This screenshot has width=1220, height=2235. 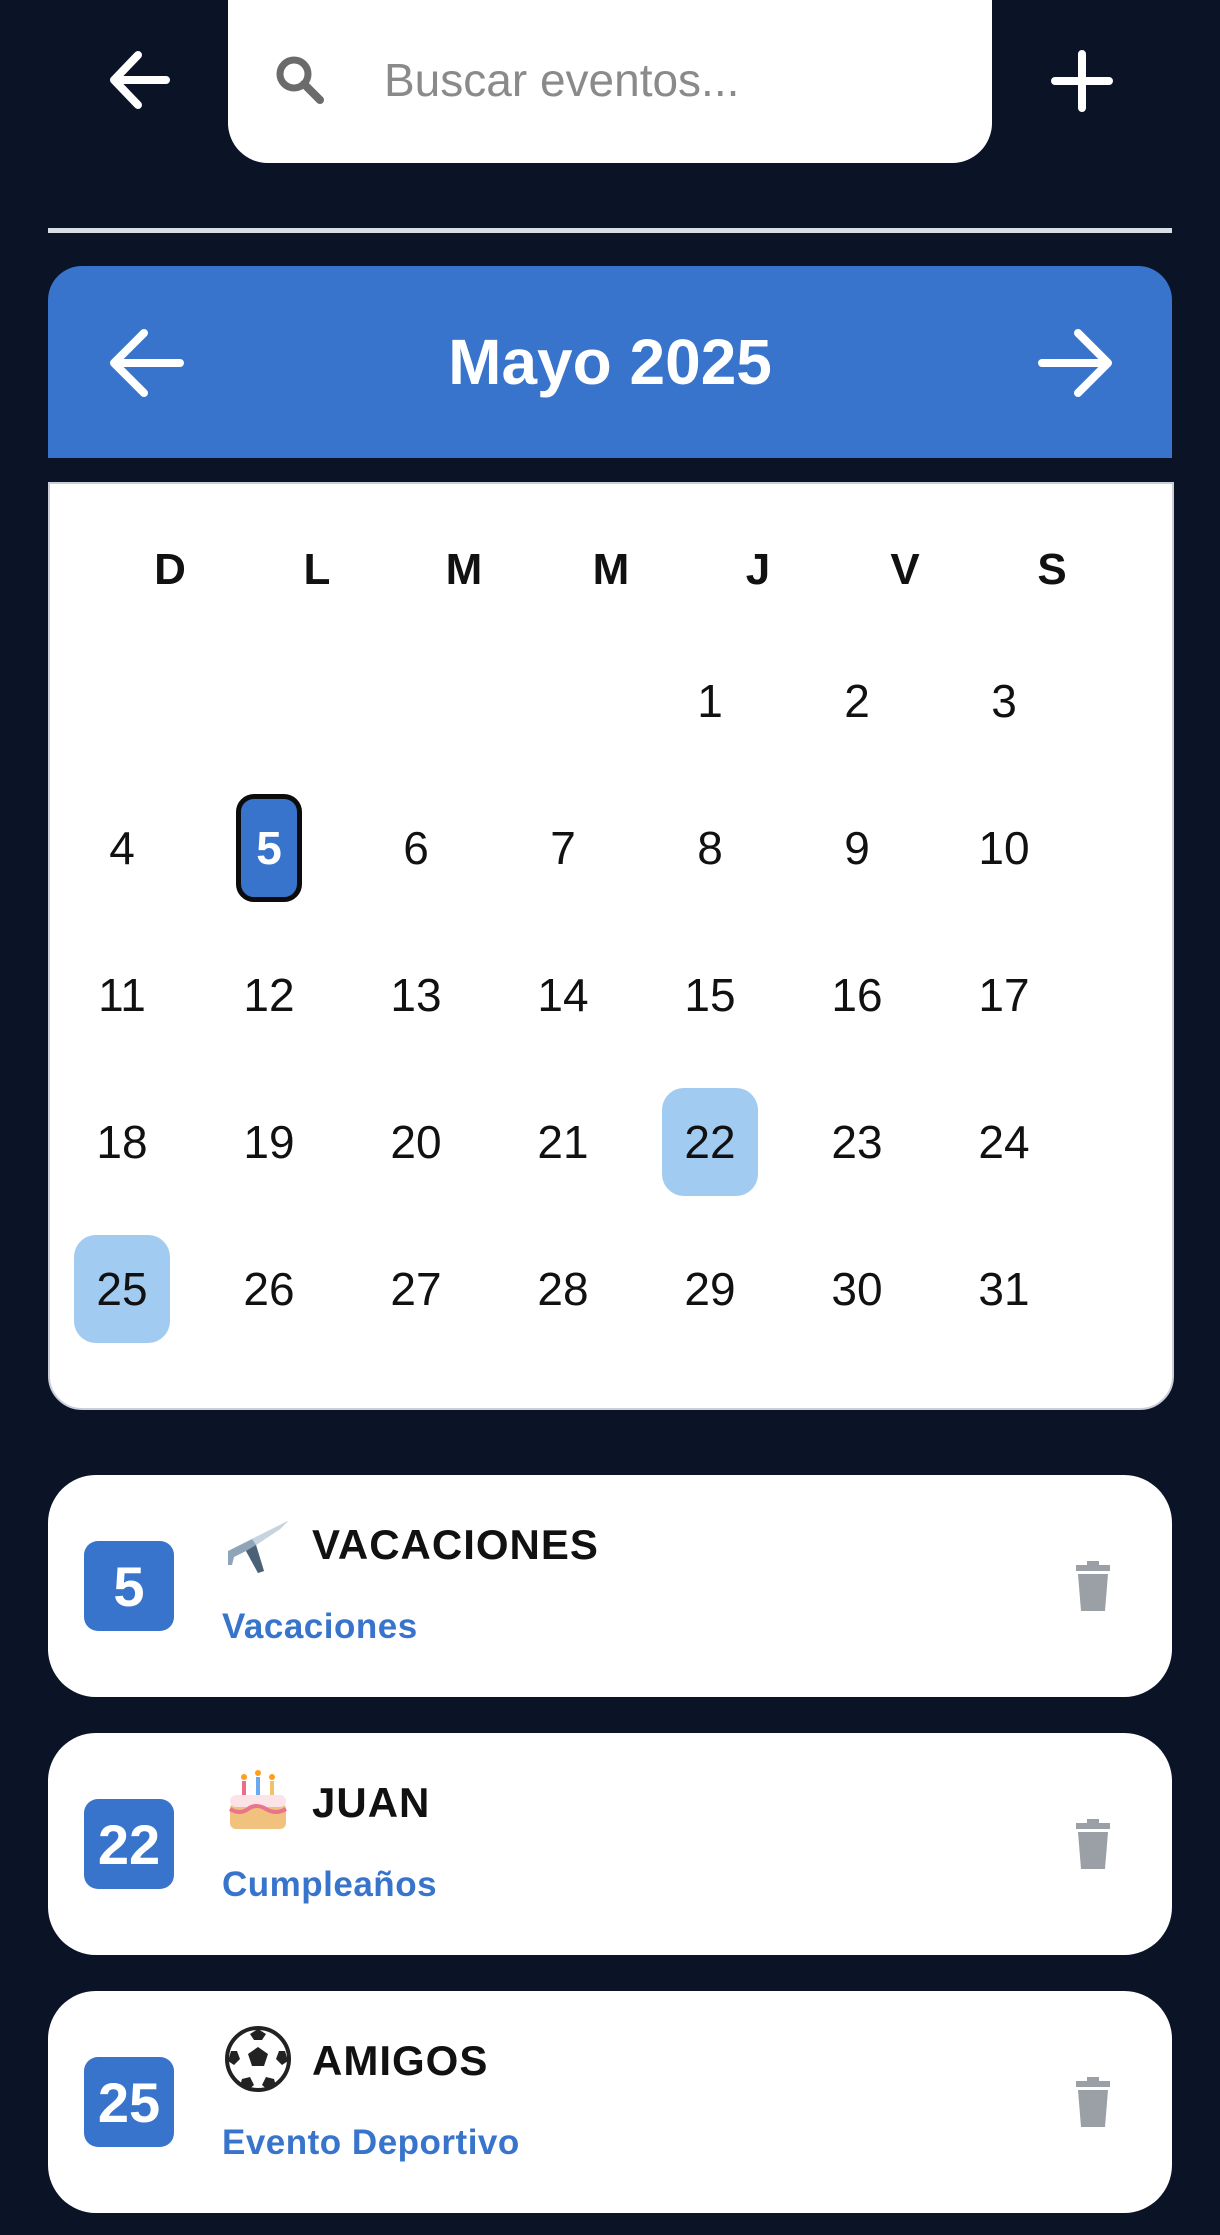 I want to click on back-button, so click(x=139, y=80).